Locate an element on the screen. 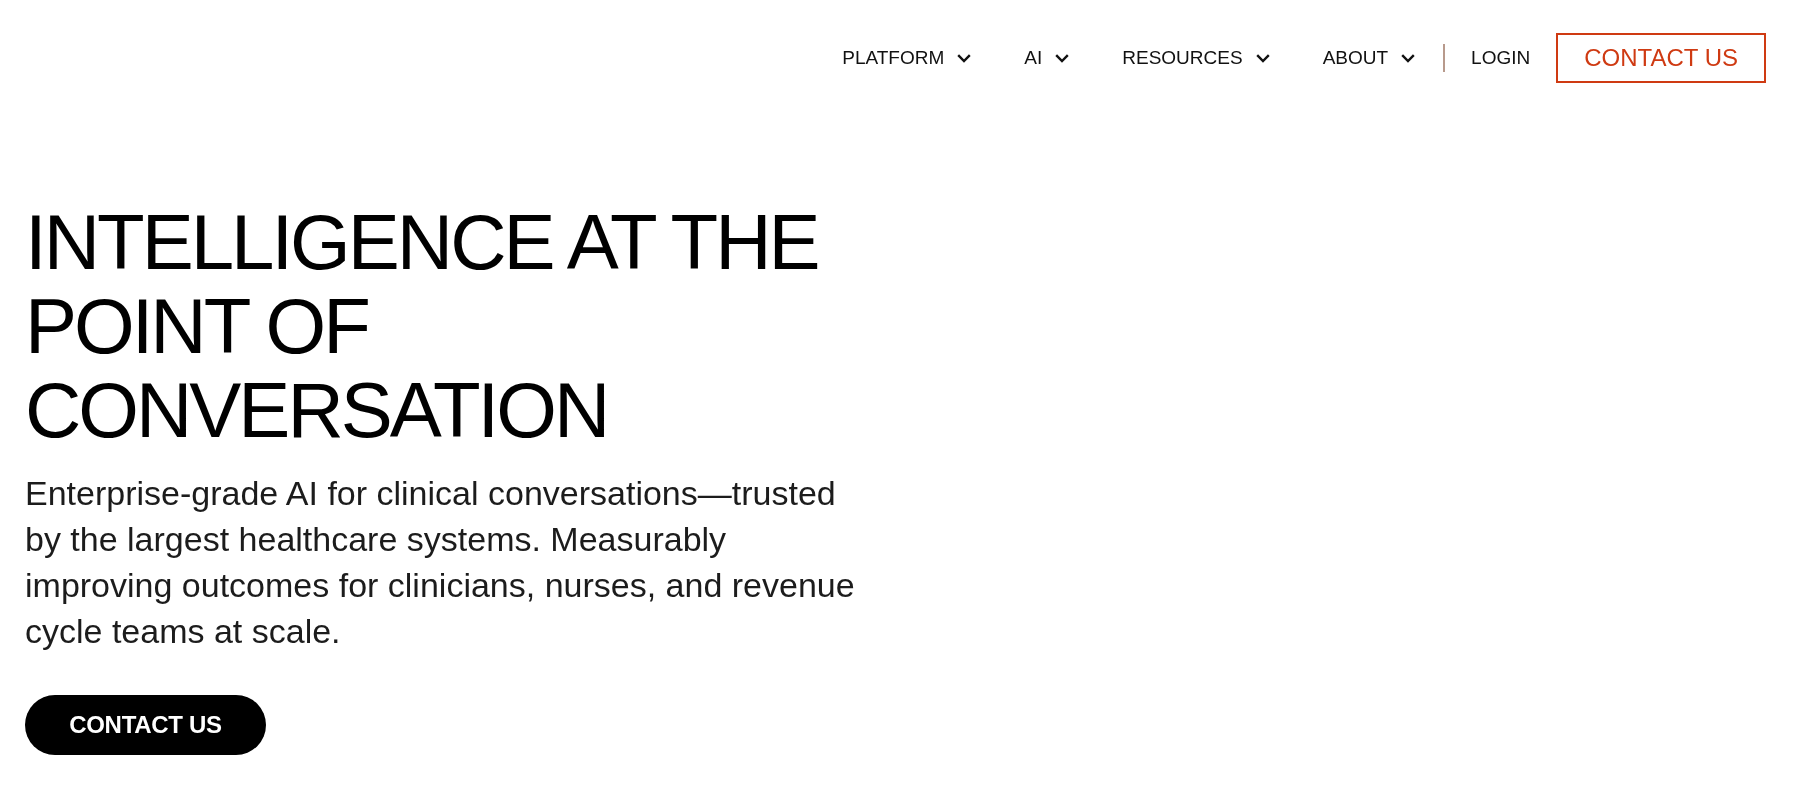 Image resolution: width=1799 pixels, height=812 pixels. hero-heading: INTELLIGENCE AT THE POINT OF CONVERSATION is located at coordinates (422, 326).